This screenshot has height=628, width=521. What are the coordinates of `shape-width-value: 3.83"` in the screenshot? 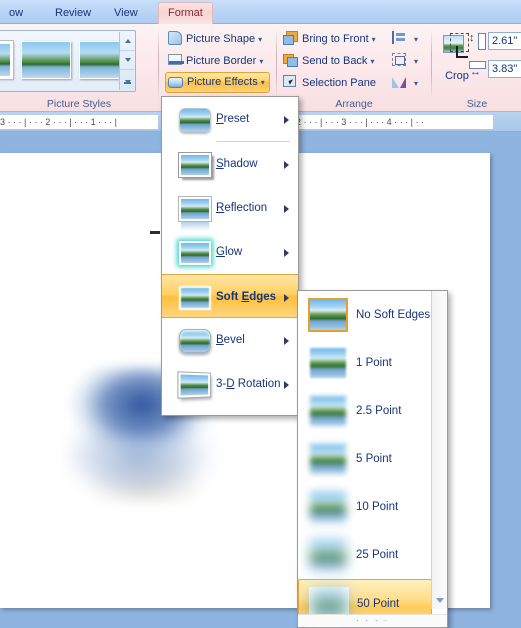 It's located at (504, 69).